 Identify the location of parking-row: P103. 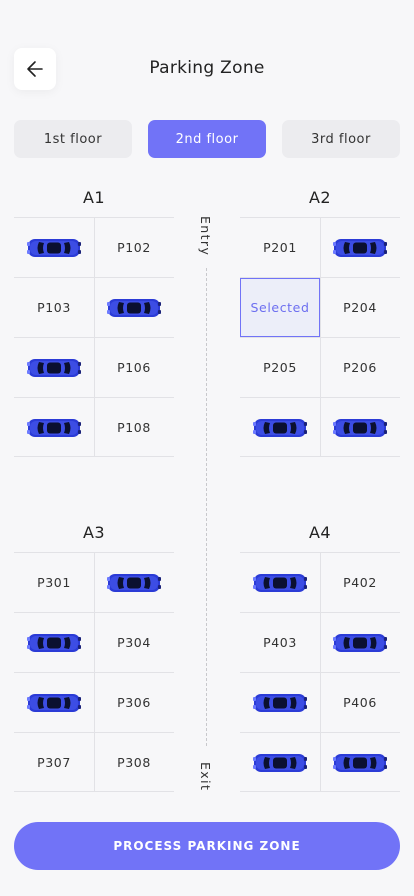
(94, 307).